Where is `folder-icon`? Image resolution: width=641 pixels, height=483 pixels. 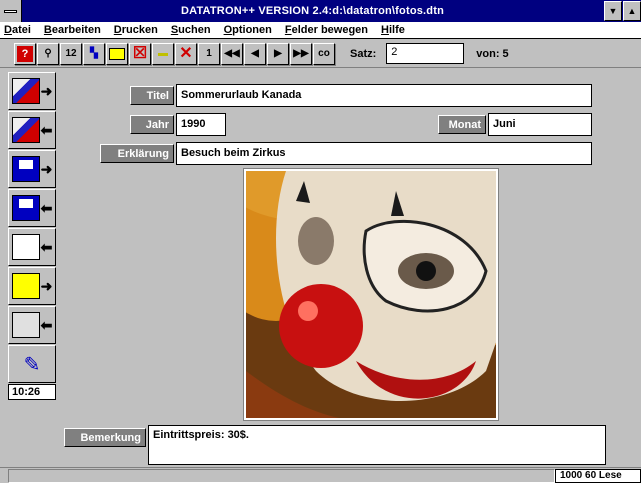 folder-icon is located at coordinates (117, 53).